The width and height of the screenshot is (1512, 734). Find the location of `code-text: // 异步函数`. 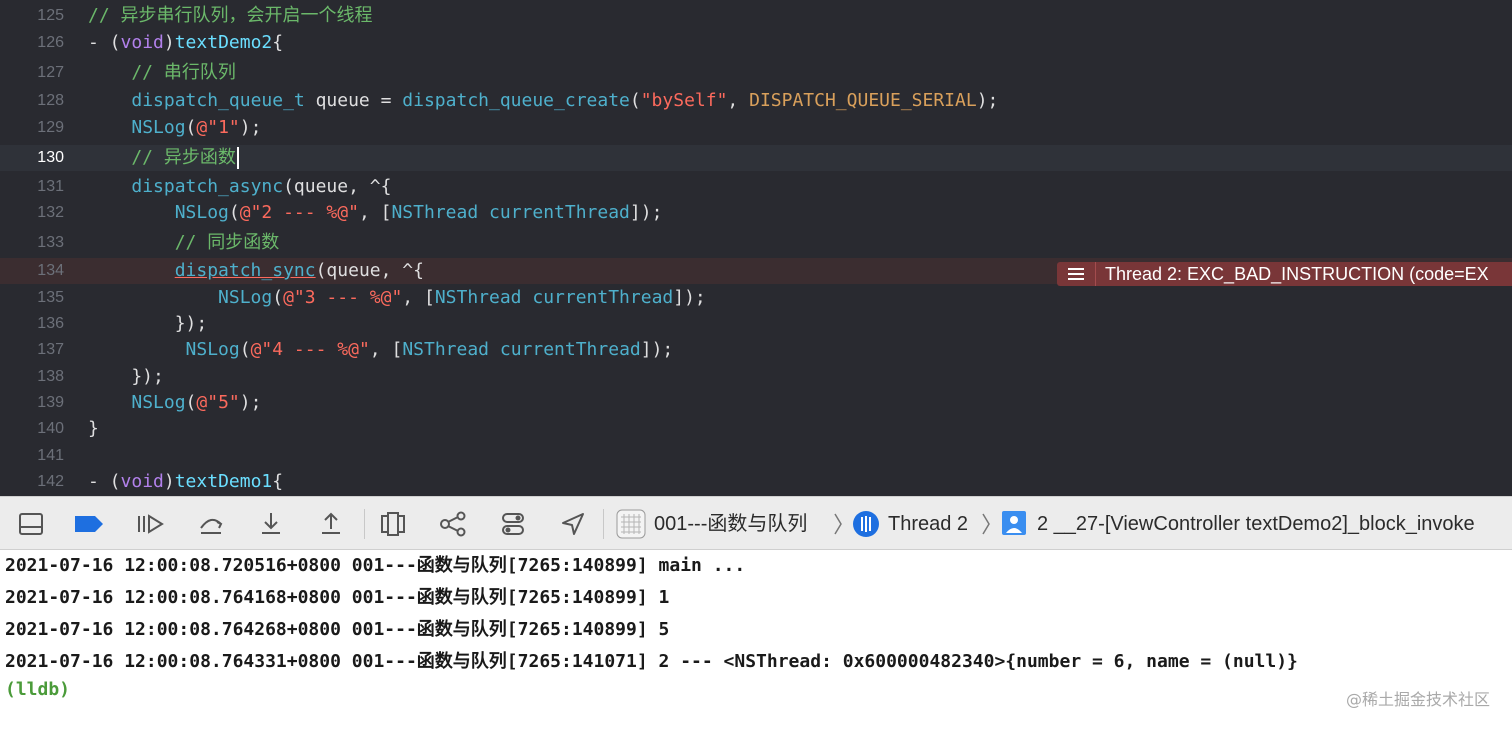

code-text: // 异步函数 is located at coordinates (163, 158).